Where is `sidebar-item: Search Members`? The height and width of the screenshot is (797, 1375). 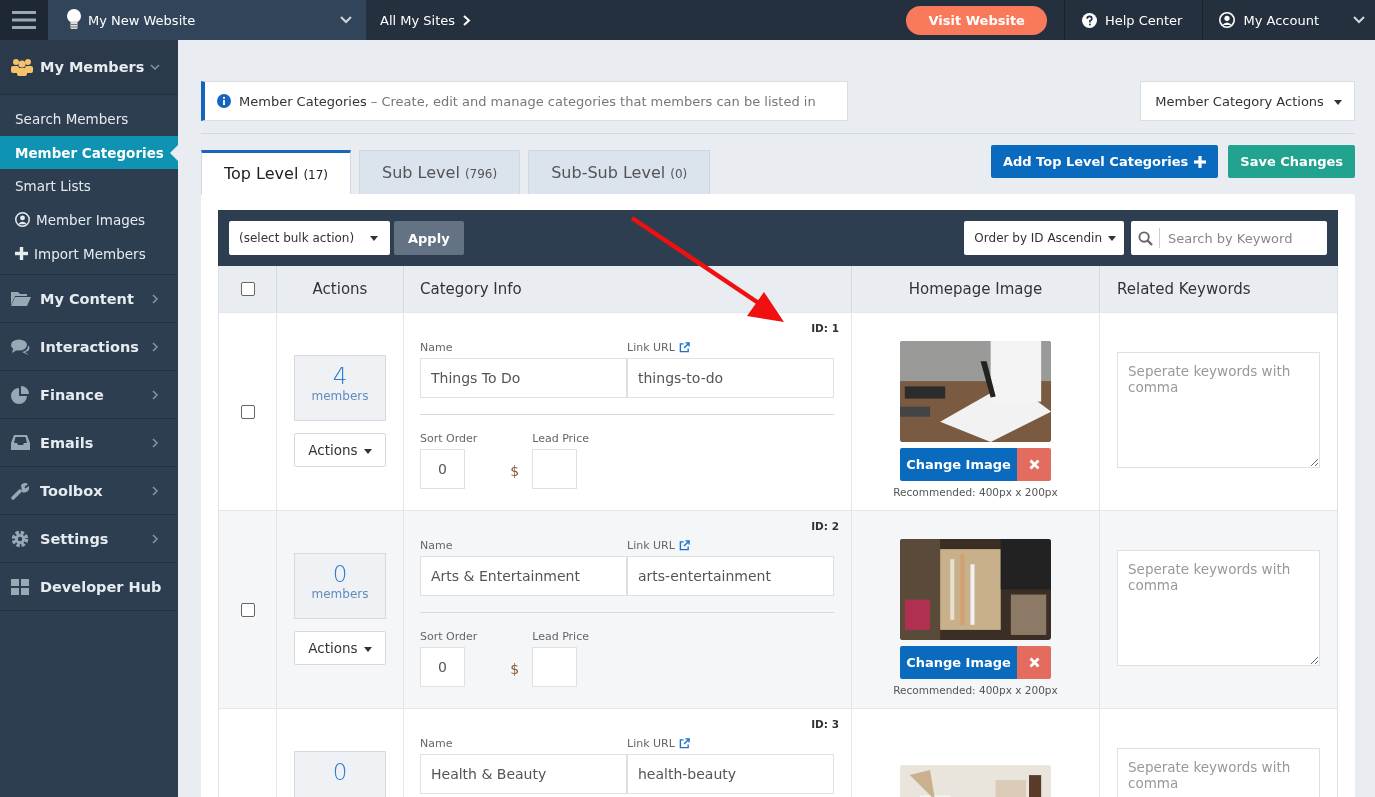
sidebar-item: Search Members is located at coordinates (89, 119).